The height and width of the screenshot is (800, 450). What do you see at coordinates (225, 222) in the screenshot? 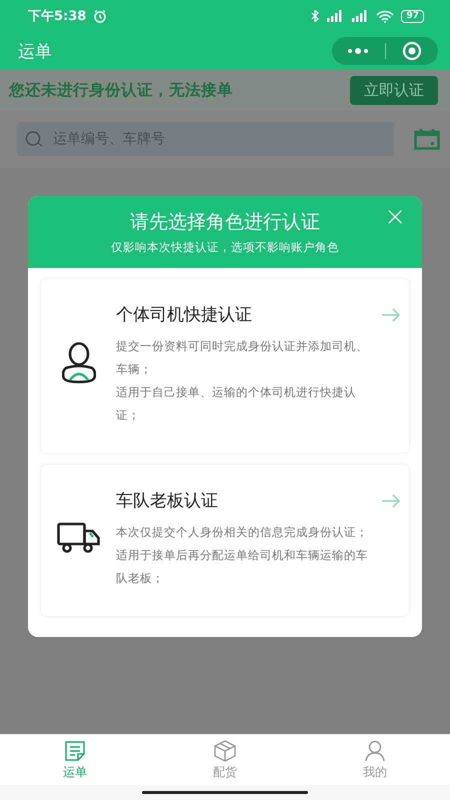
I see `dialog-title: 请先选择角色进行认证` at bounding box center [225, 222].